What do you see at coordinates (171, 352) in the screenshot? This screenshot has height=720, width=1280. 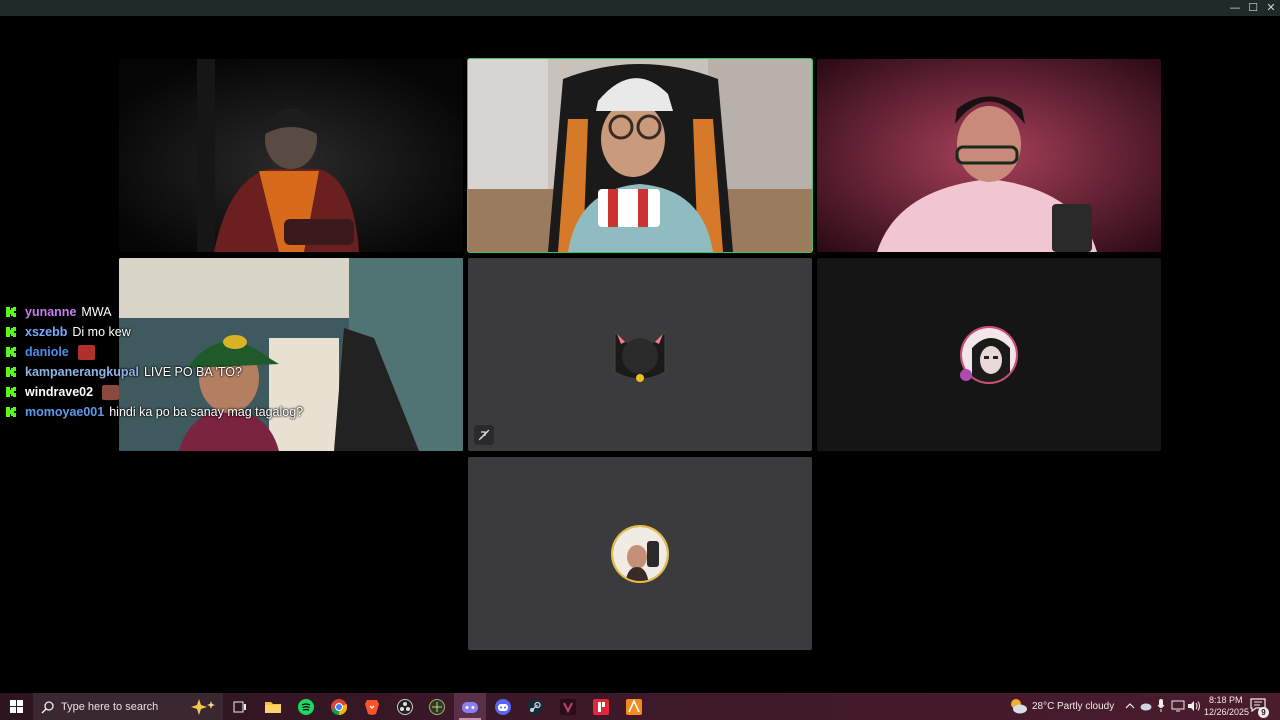 I see `chat-message: daniole` at bounding box center [171, 352].